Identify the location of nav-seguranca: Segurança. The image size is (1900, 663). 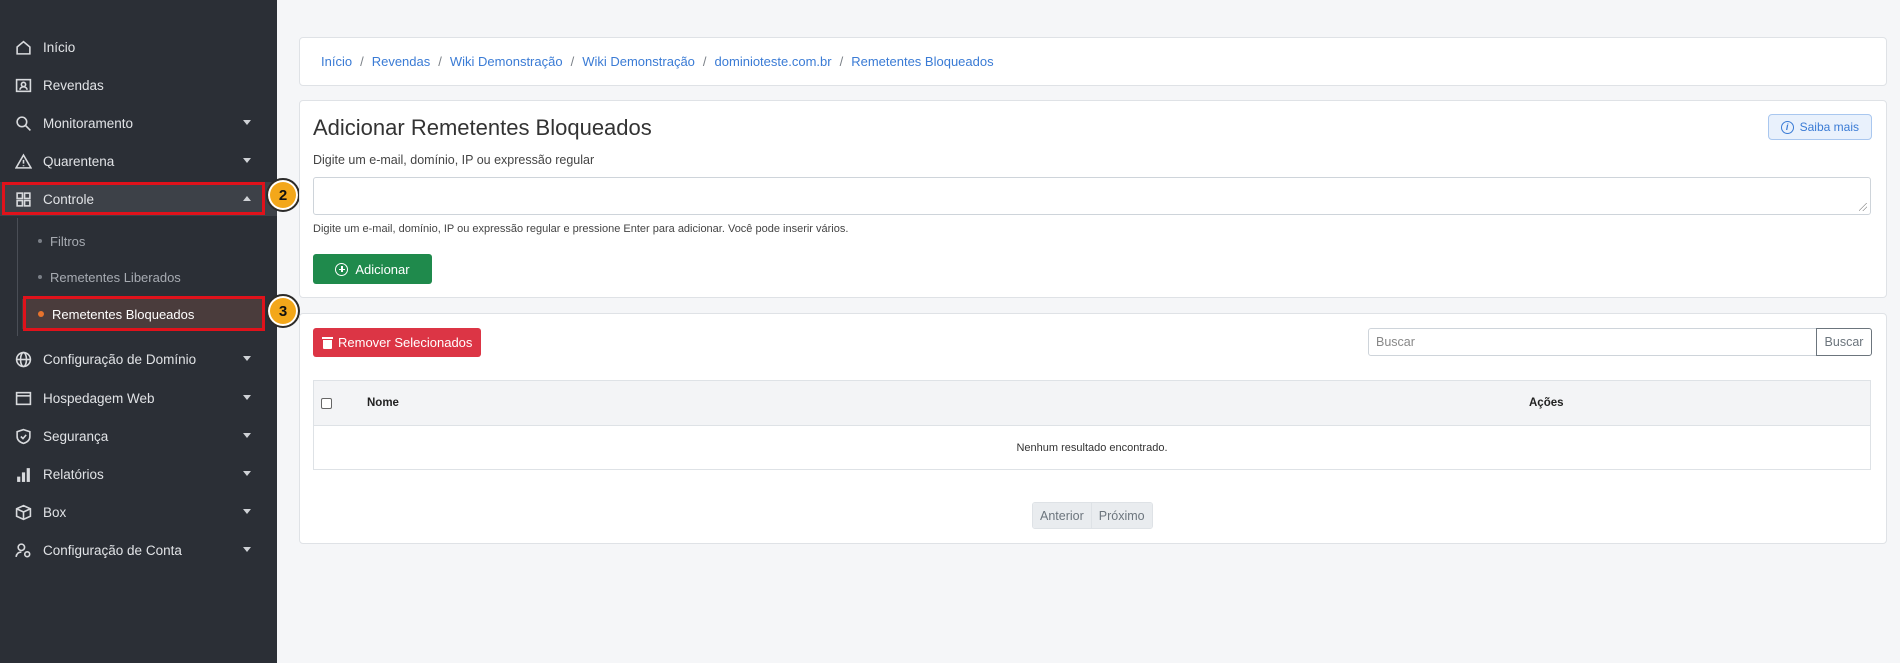
(138, 436).